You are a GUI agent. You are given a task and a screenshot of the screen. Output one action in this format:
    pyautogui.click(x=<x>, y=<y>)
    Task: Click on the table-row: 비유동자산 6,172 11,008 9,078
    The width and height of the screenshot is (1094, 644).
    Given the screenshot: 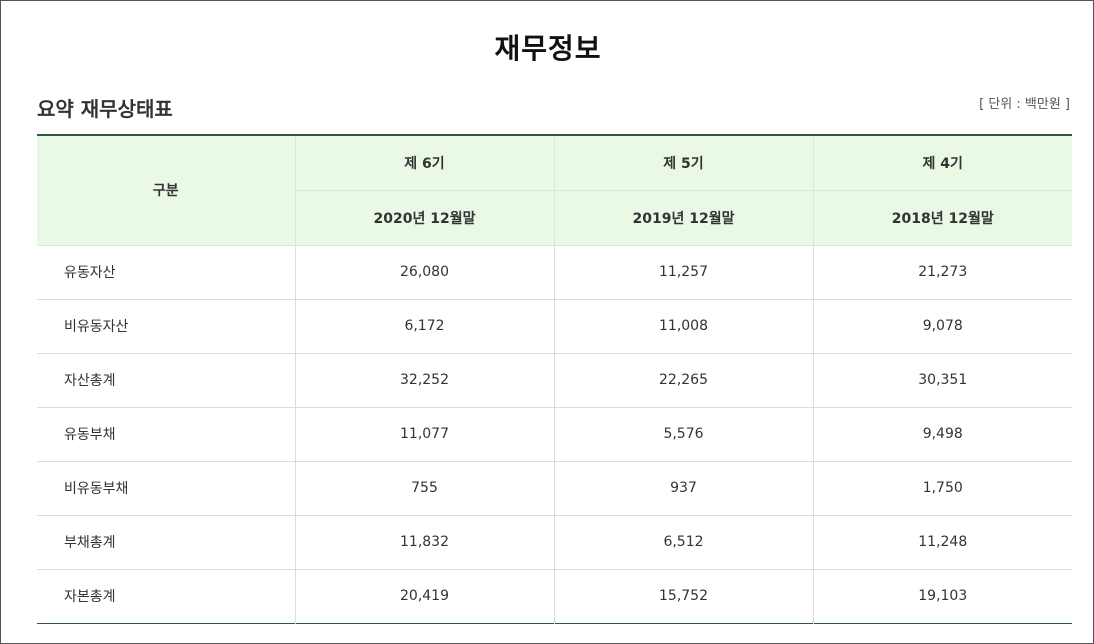 What is the action you would take?
    pyautogui.click(x=554, y=326)
    